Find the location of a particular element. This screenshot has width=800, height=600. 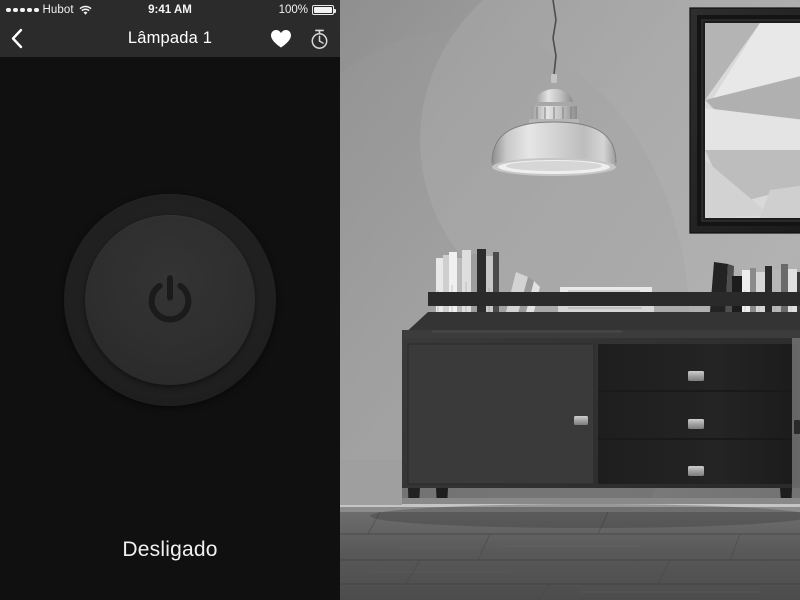

chevron-left-icon is located at coordinates (17, 38).